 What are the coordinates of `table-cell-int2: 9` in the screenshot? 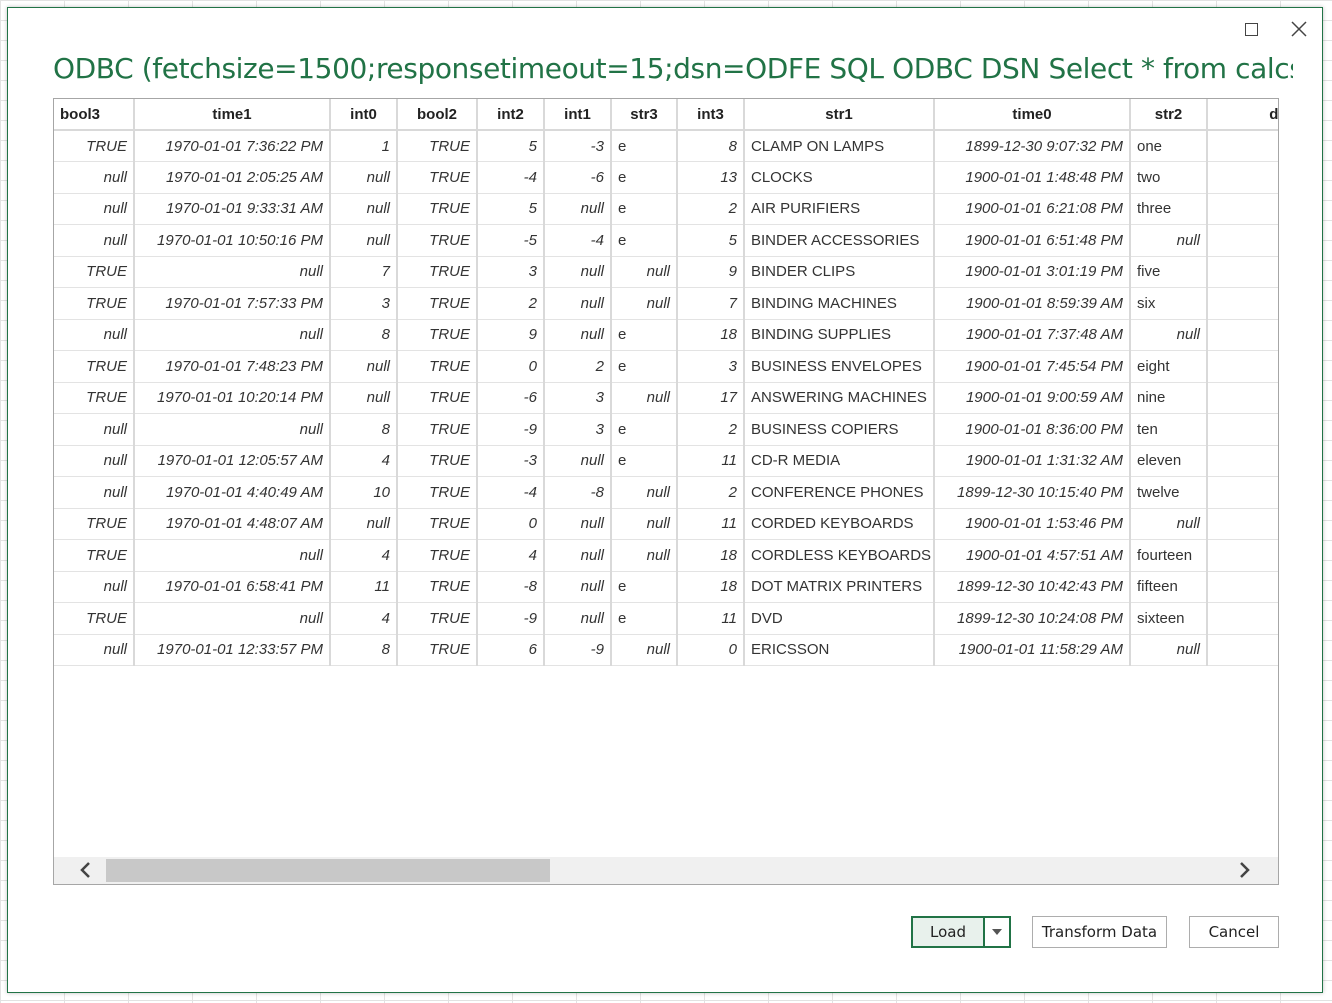 It's located at (511, 335).